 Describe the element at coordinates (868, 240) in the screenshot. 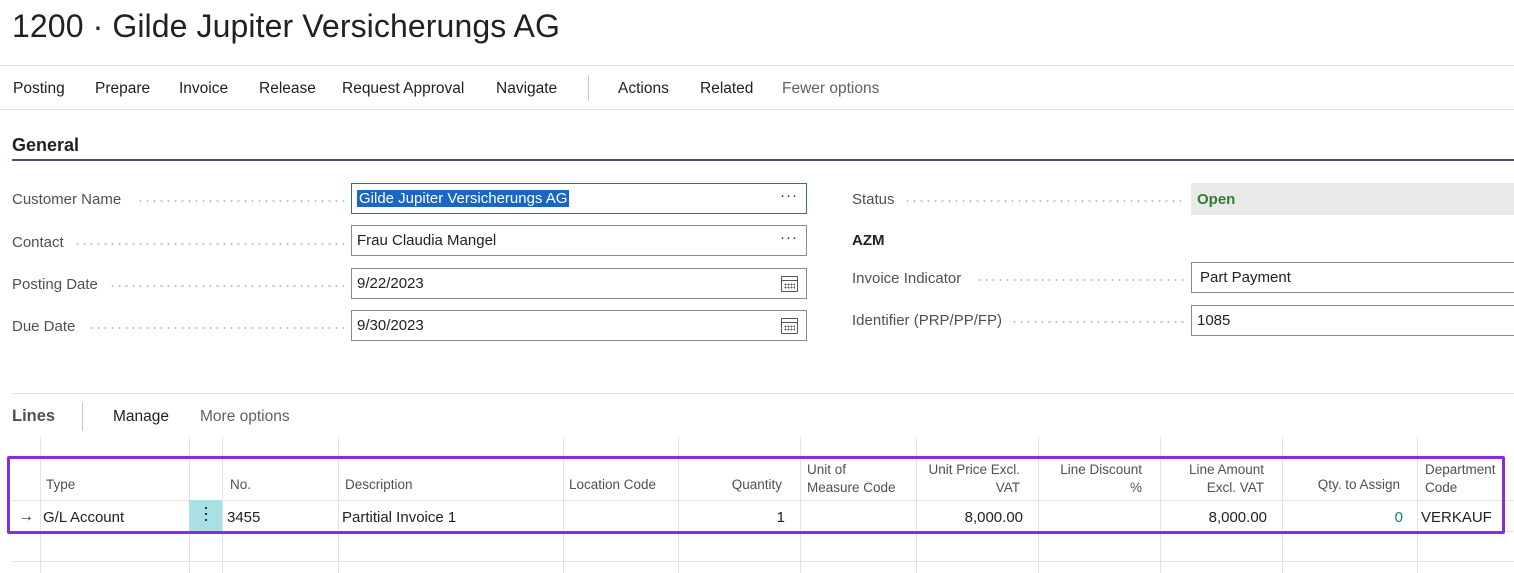

I see `azm-group-title: AZM` at that location.